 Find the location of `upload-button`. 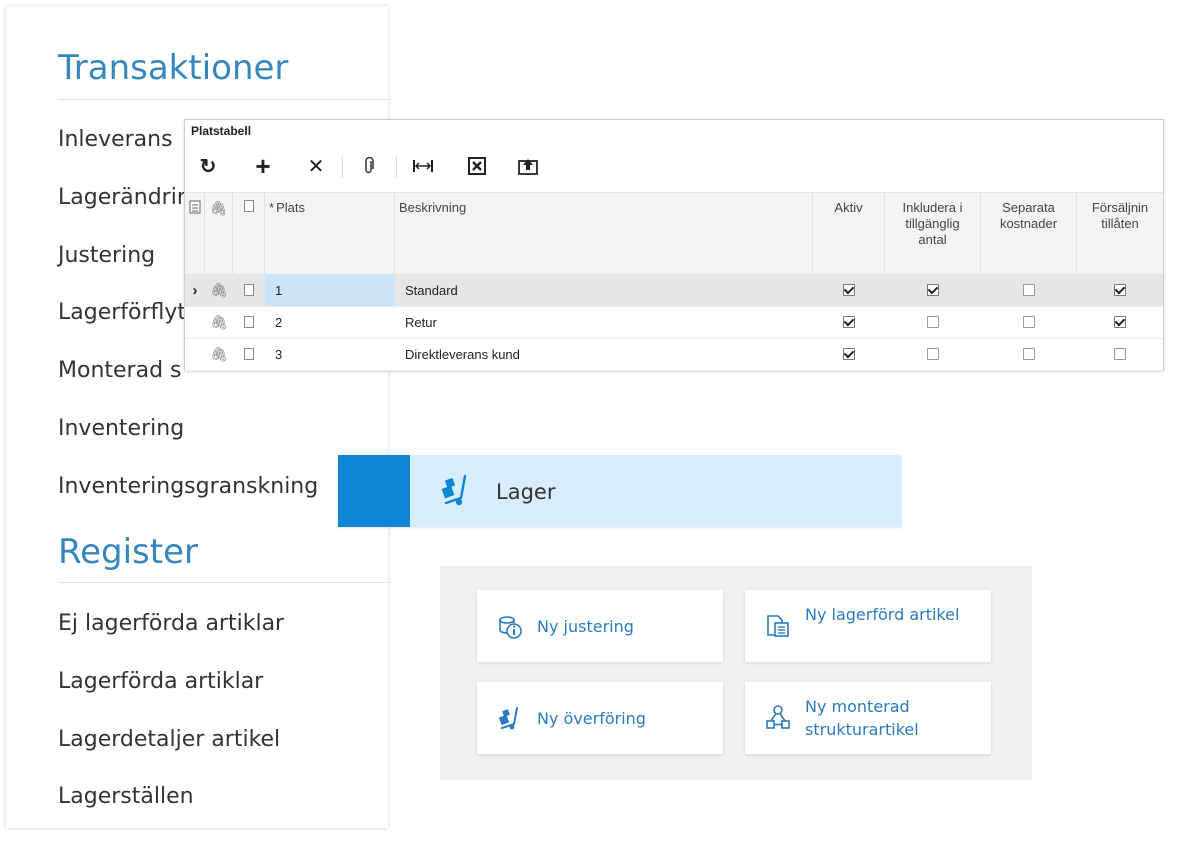

upload-button is located at coordinates (528, 166).